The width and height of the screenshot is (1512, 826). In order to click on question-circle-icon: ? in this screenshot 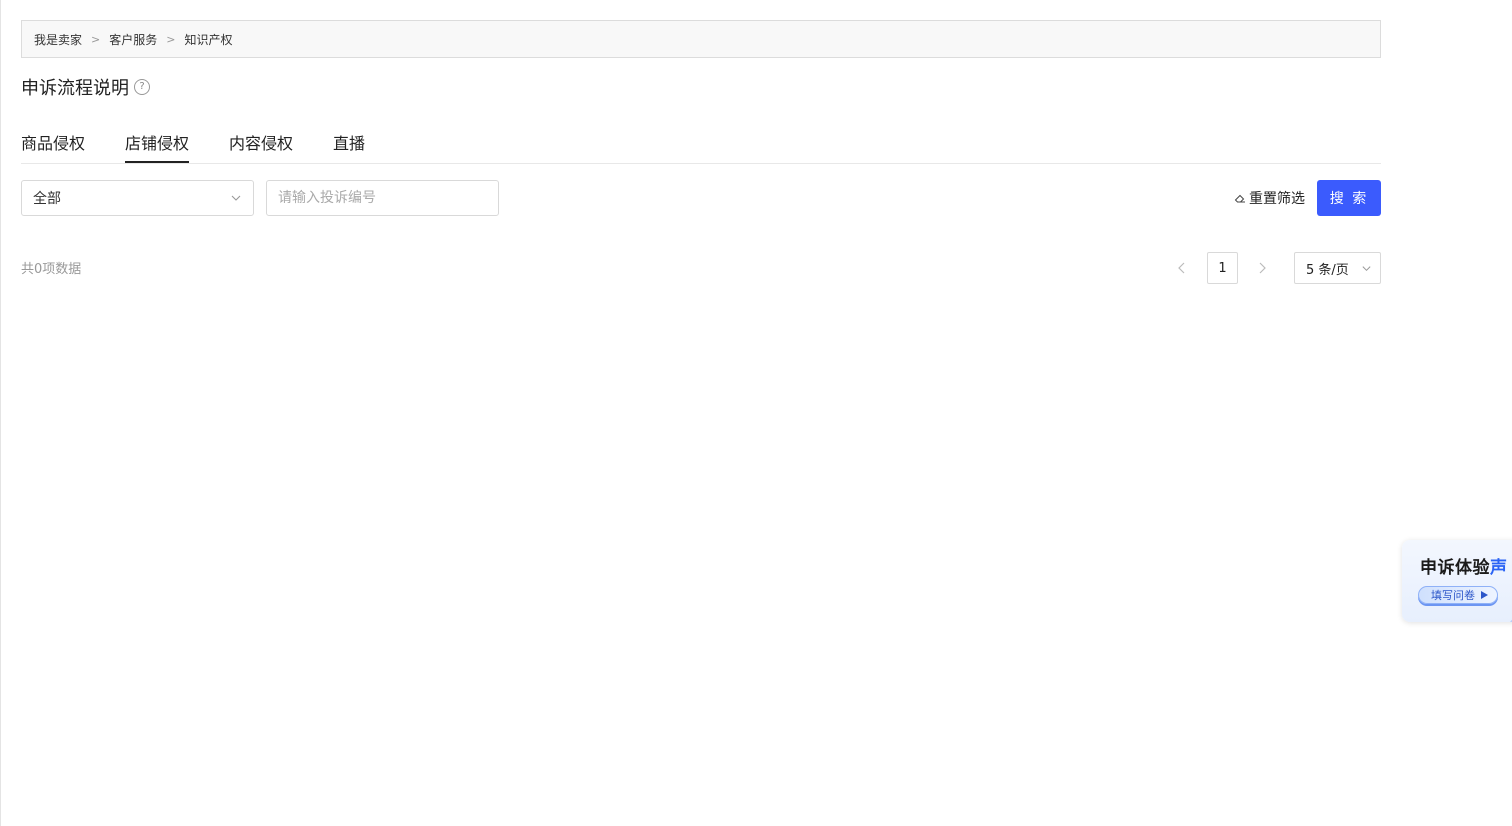, I will do `click(142, 87)`.